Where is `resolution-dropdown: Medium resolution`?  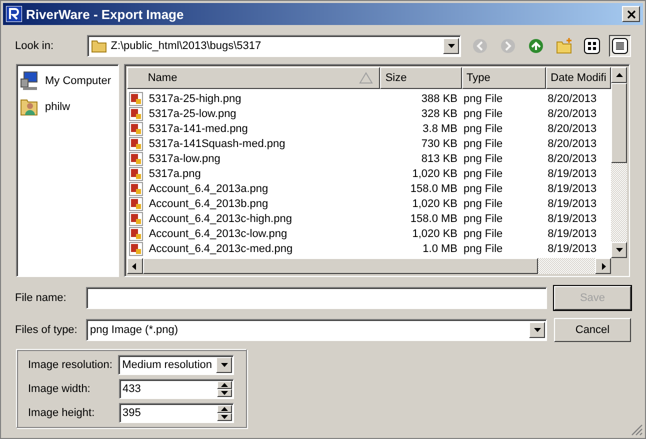
resolution-dropdown: Medium resolution is located at coordinates (176, 365).